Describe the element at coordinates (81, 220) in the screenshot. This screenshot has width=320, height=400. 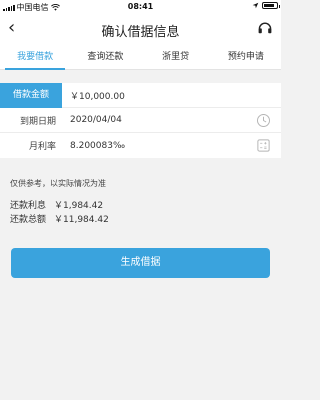
I see `total-value: ￥11,984.42` at that location.